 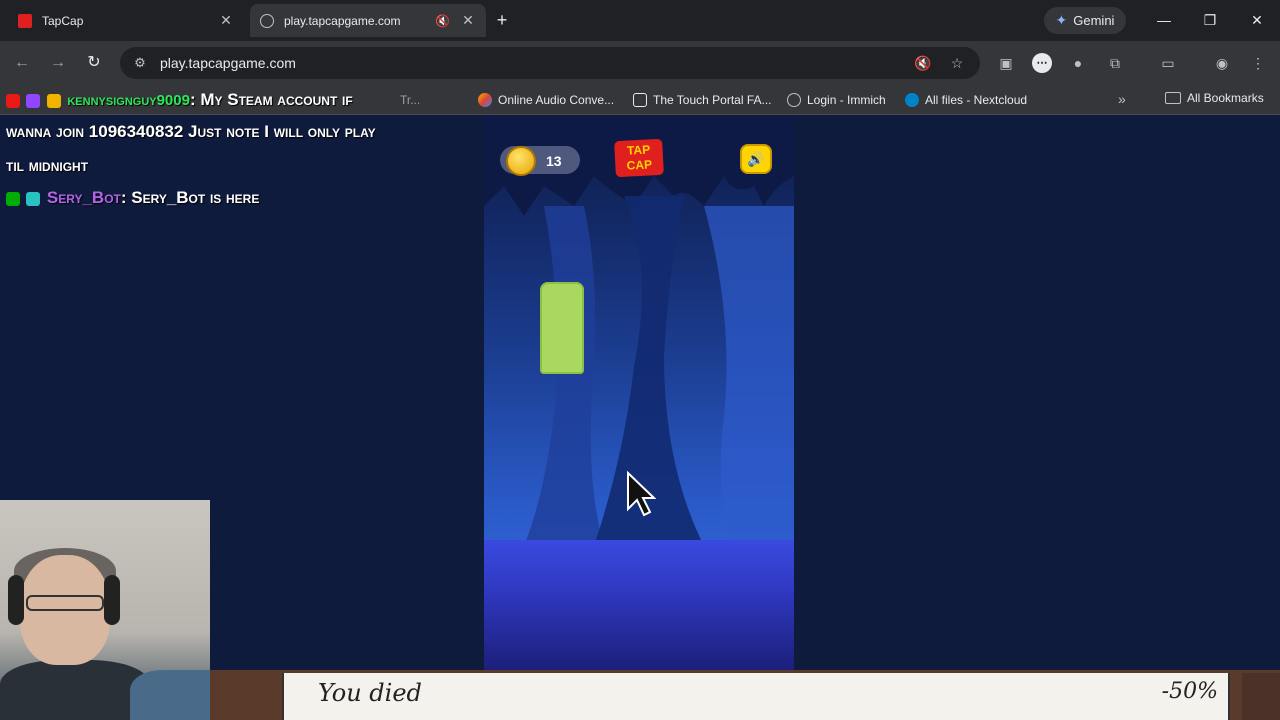 What do you see at coordinates (16, 600) in the screenshot?
I see `webcam-headset-left` at bounding box center [16, 600].